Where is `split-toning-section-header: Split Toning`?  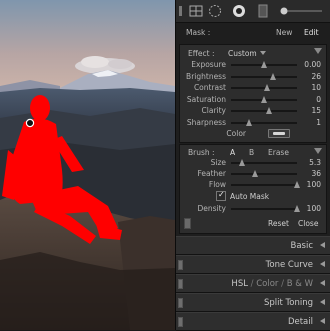 split-toning-section-header: Split Toning is located at coordinates (253, 302).